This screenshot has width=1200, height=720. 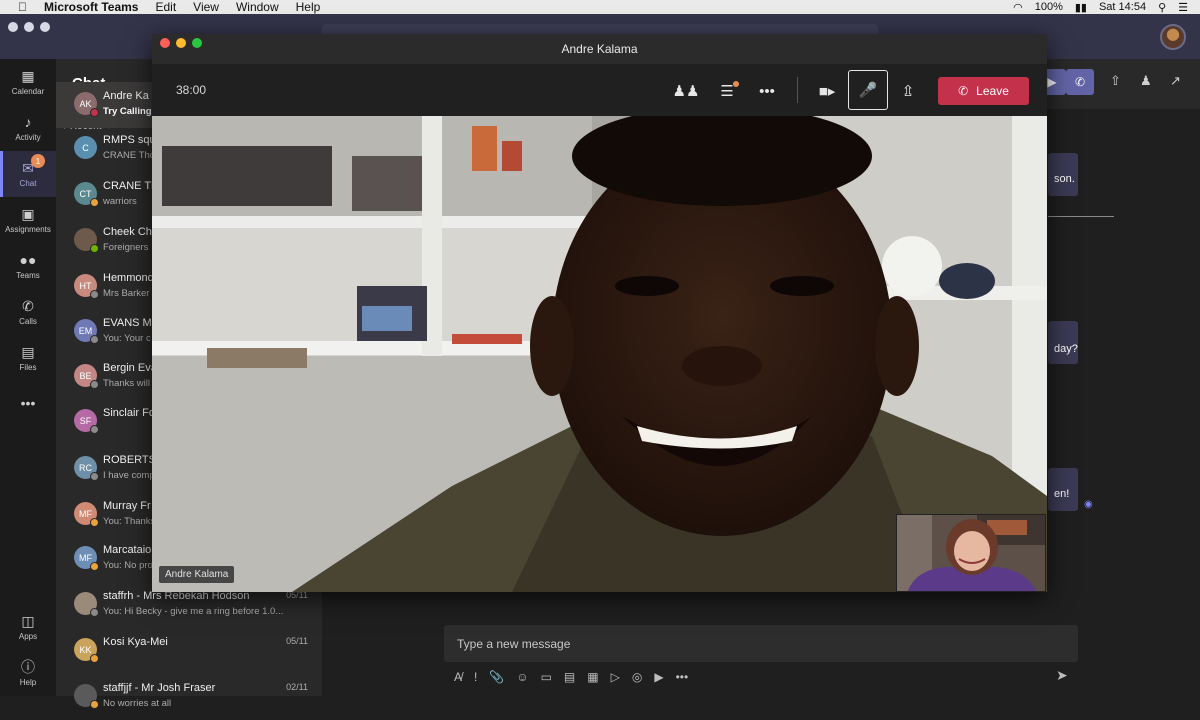 What do you see at coordinates (197, 43) in the screenshot?
I see `zoom-call-window-button` at bounding box center [197, 43].